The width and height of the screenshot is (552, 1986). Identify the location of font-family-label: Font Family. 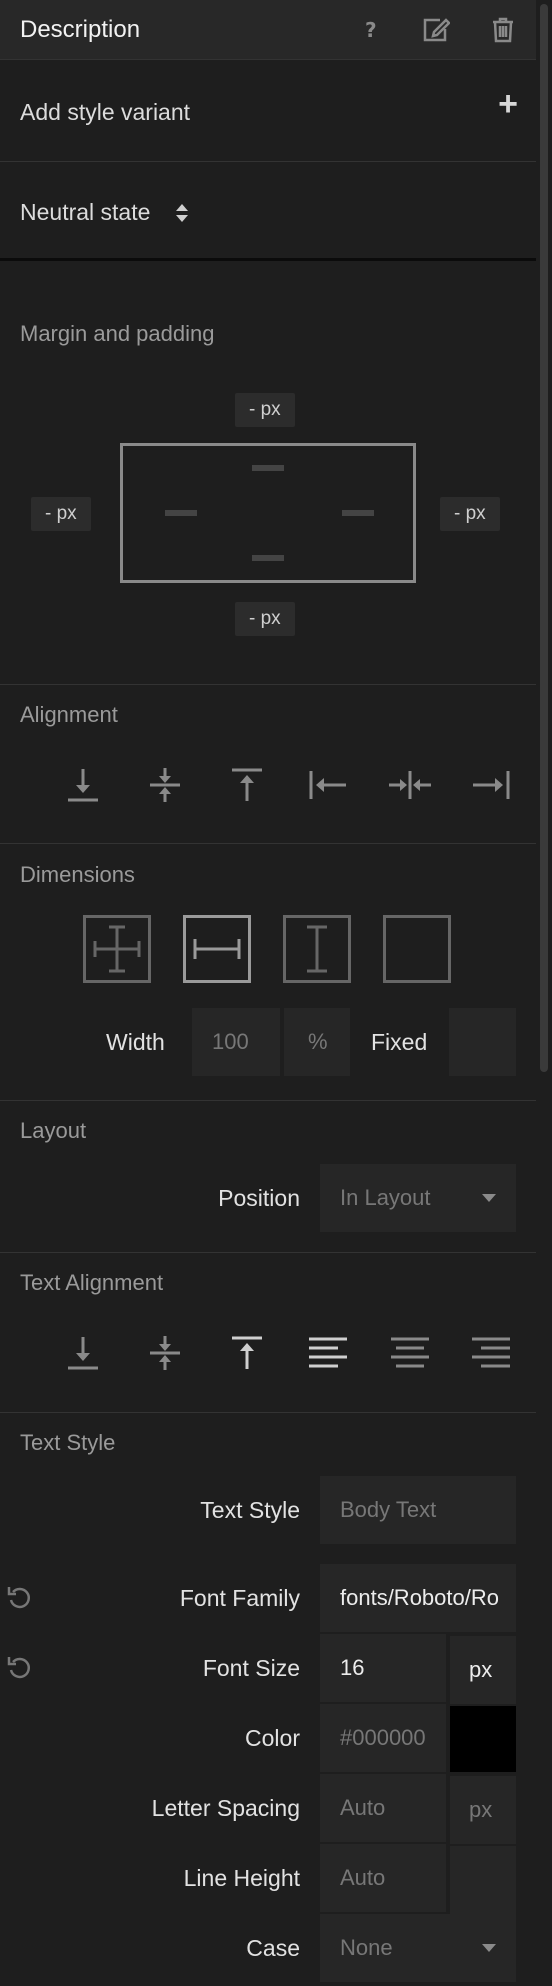
(239, 1598).